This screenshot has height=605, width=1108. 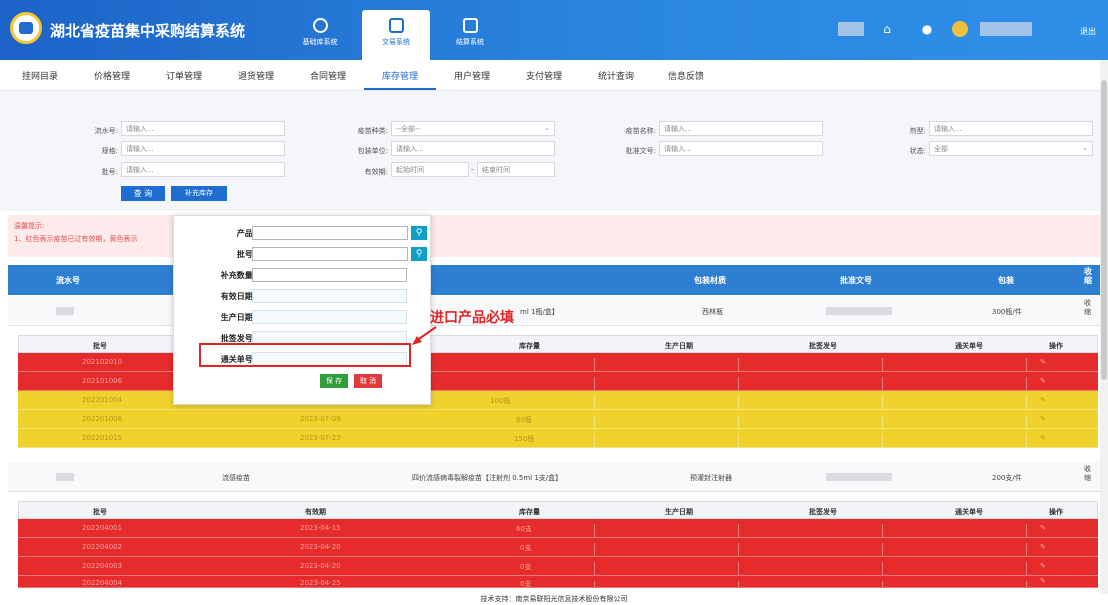 I want to click on restock-button: 补充库存, so click(x=199, y=193).